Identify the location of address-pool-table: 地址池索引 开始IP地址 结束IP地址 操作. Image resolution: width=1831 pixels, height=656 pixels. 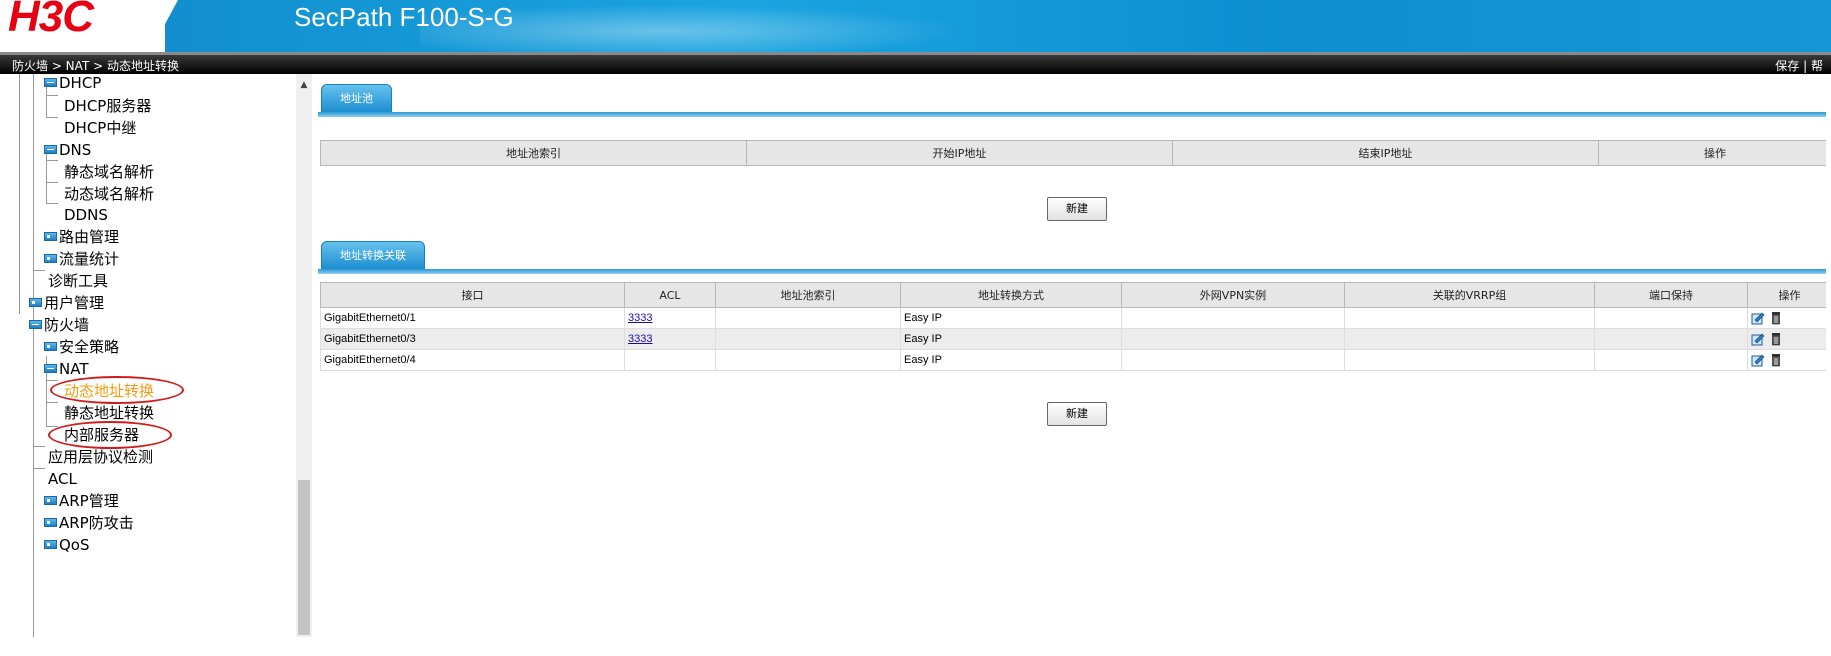
(1075, 153).